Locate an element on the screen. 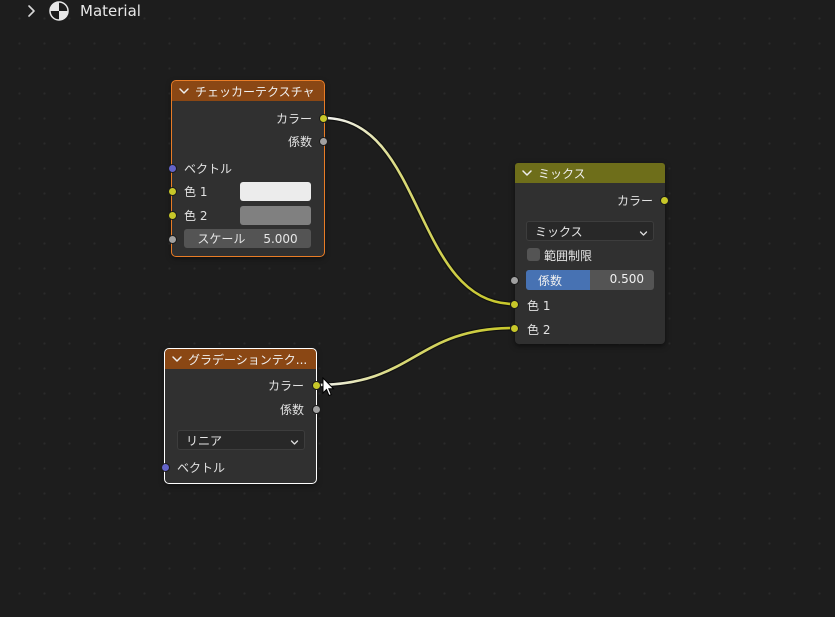 This screenshot has height=617, width=835. node-title: ミックス is located at coordinates (562, 173).